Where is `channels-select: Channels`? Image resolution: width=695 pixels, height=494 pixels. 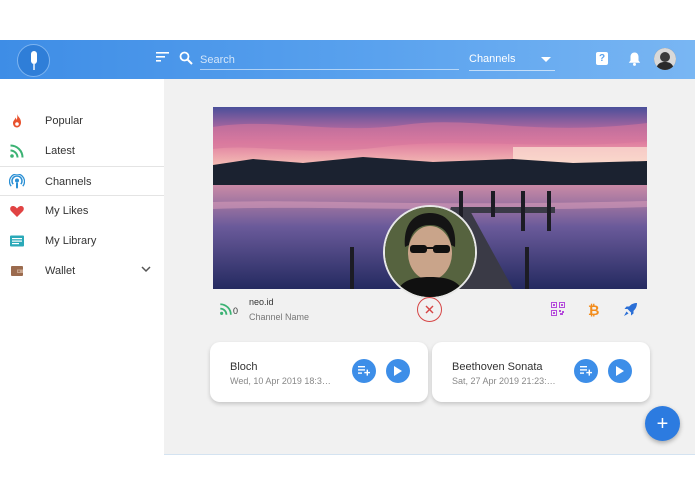
channels-select: Channels is located at coordinates (512, 60).